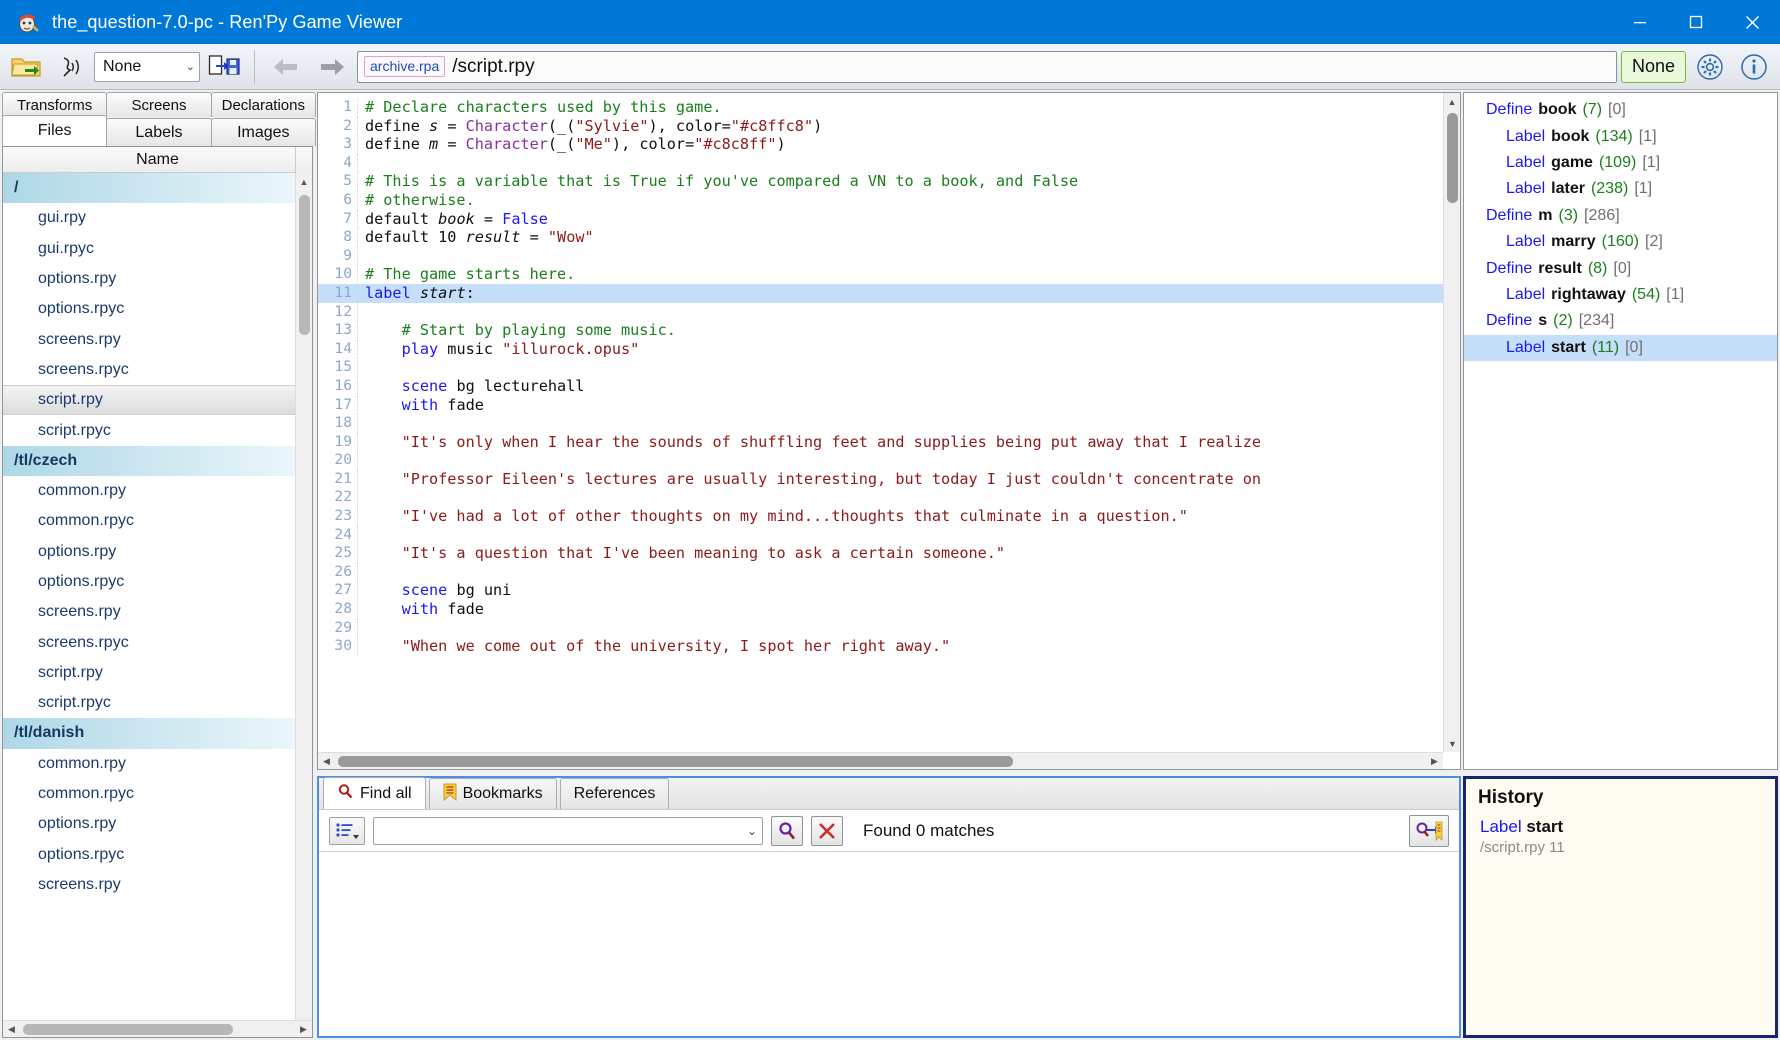 The height and width of the screenshot is (1040, 1780). What do you see at coordinates (74, 430) in the screenshot?
I see `tree-row-label: script.rpyc` at bounding box center [74, 430].